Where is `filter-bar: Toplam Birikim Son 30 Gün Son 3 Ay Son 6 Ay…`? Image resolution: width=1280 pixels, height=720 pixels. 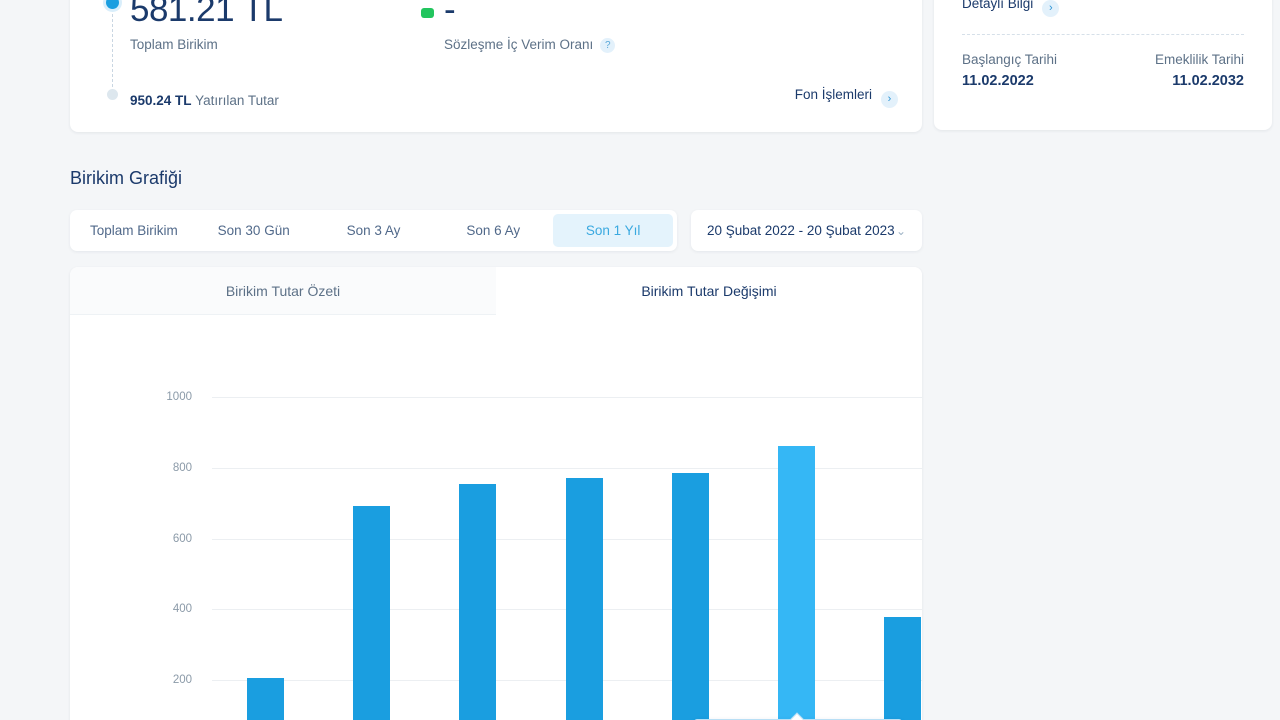 filter-bar: Toplam Birikim Son 30 Gün Son 3 Ay Son 6 Ay… is located at coordinates (496, 230).